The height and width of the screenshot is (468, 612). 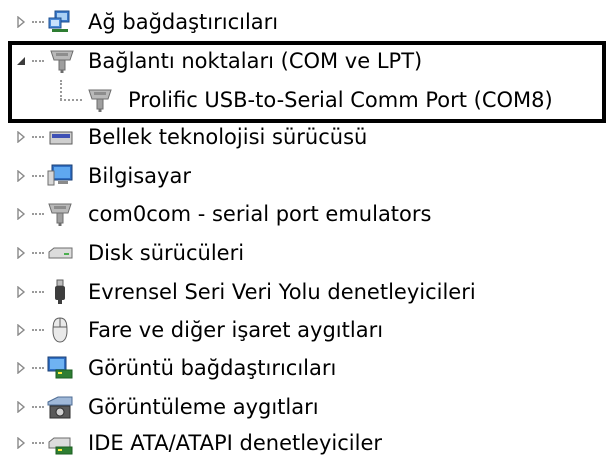 What do you see at coordinates (203, 407) in the screenshot?
I see `tree-node-label: Görüntüleme aygıtları` at bounding box center [203, 407].